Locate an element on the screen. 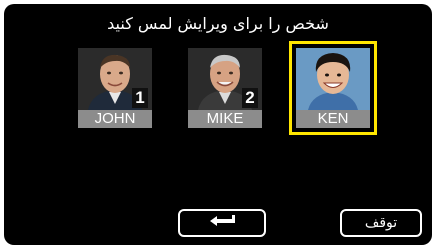 This screenshot has height=249, width=436. stop-button: توقف is located at coordinates (381, 223).